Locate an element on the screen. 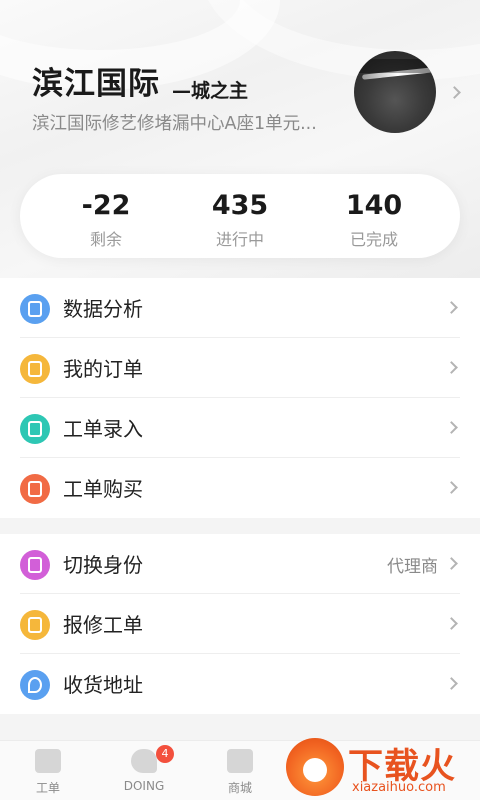 The width and height of the screenshot is (480, 800). stat-value: -22 is located at coordinates (106, 205).